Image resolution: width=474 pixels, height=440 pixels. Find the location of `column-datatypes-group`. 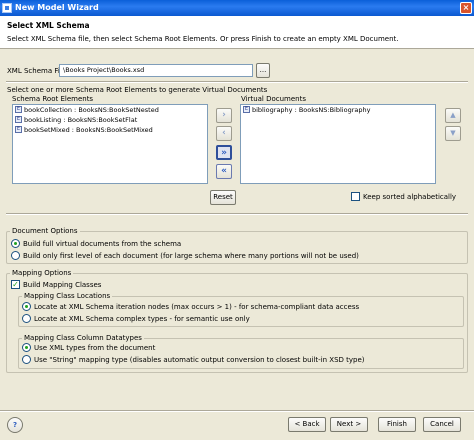

column-datatypes-group is located at coordinates (241, 353).